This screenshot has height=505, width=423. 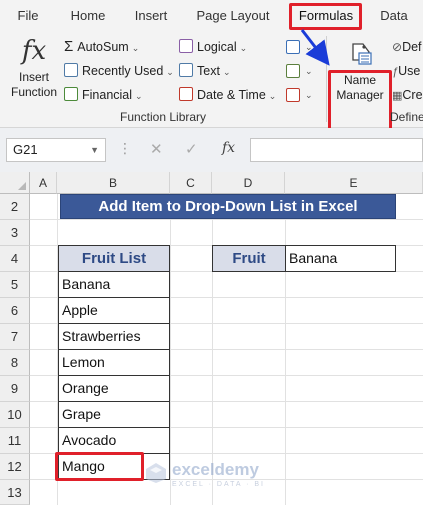 What do you see at coordinates (114, 258) in the screenshot?
I see `fruit-list-header: Fruit List` at bounding box center [114, 258].